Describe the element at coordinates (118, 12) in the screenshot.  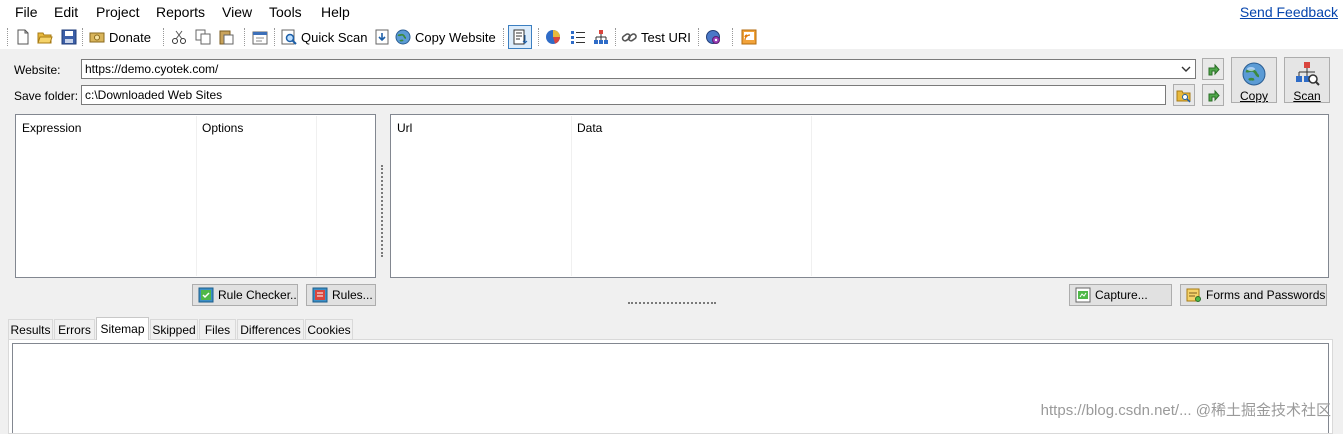
I see `menu-project: Project` at that location.